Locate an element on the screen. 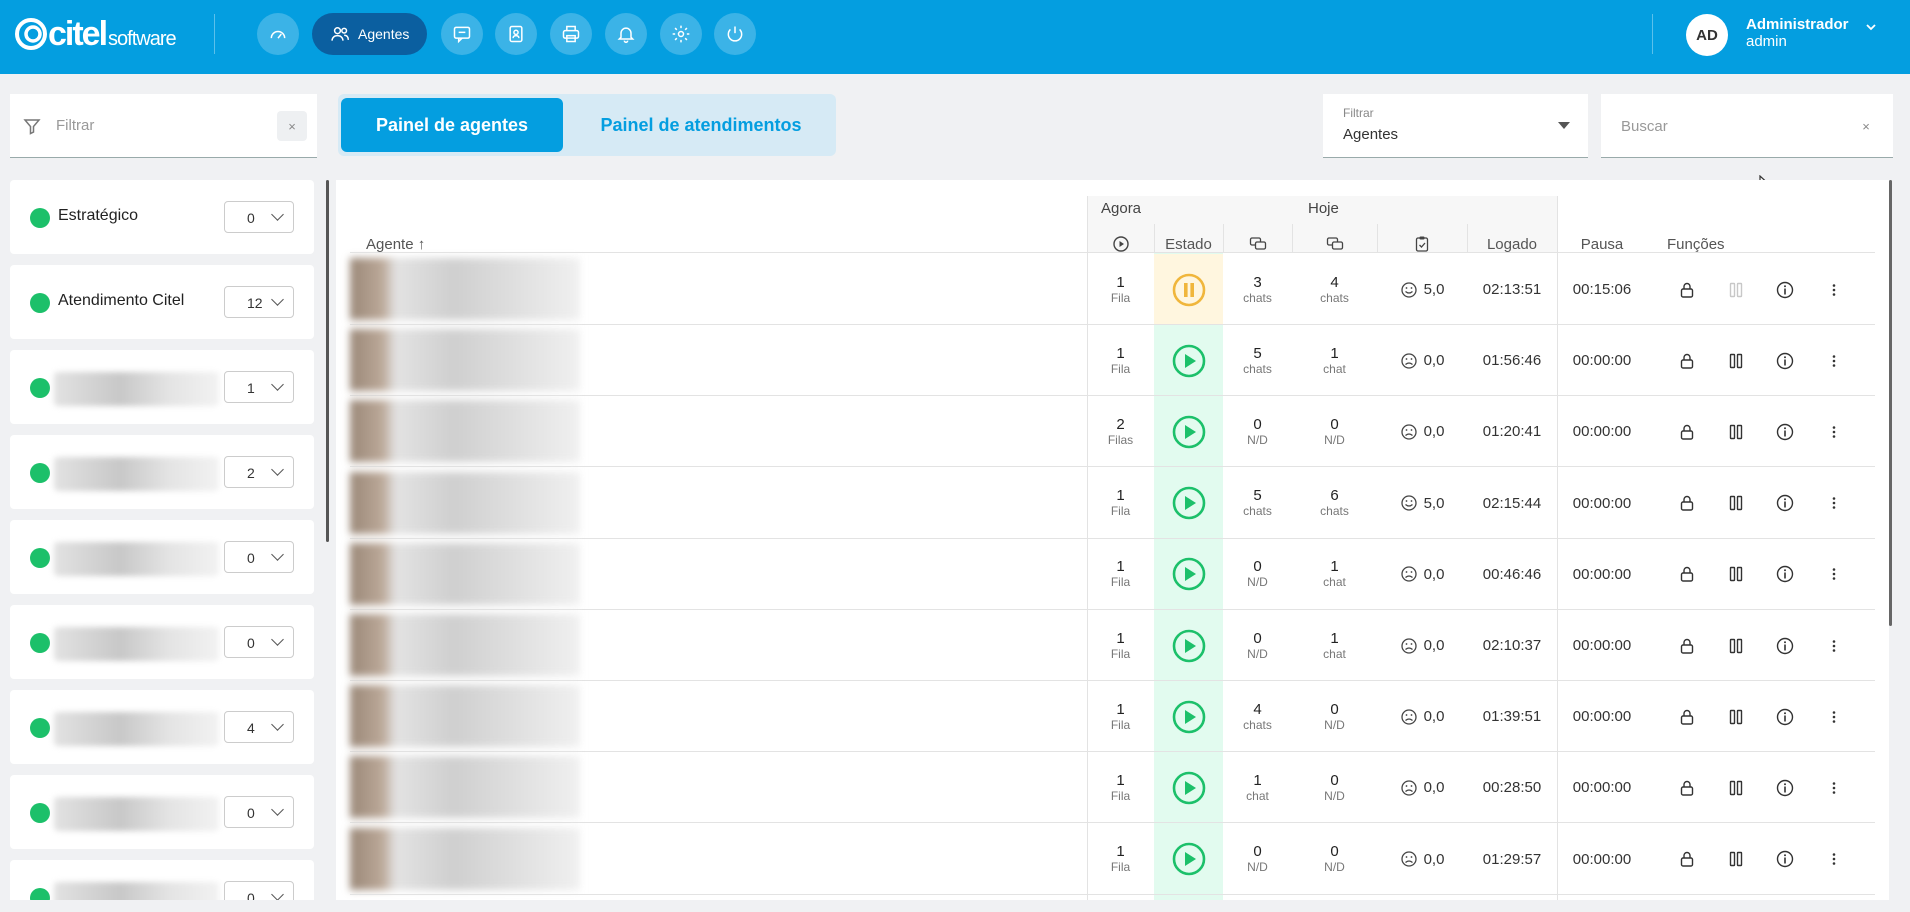 Image resolution: width=1910 pixels, height=912 pixels. table-row: 1 Fila 0 N/D 0 N/D 0,0 01:29:57 00:00:00 is located at coordinates (1112, 859).